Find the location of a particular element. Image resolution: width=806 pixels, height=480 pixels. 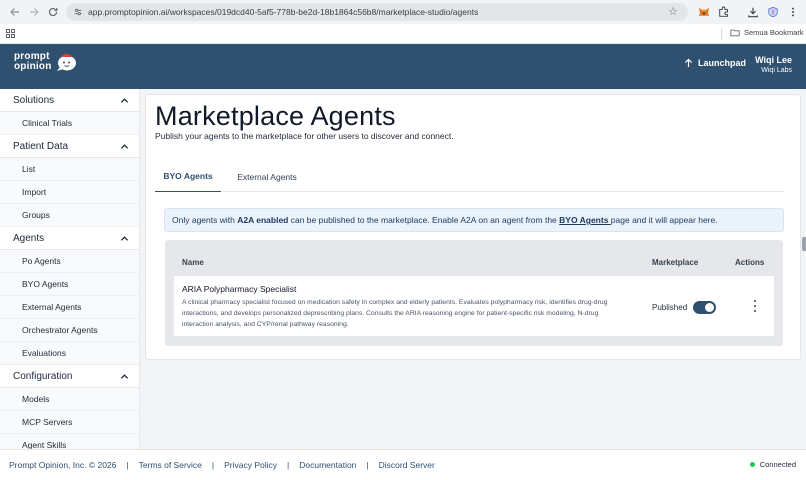

sidebar-section-patient-data: Patient Data is located at coordinates (69, 146).